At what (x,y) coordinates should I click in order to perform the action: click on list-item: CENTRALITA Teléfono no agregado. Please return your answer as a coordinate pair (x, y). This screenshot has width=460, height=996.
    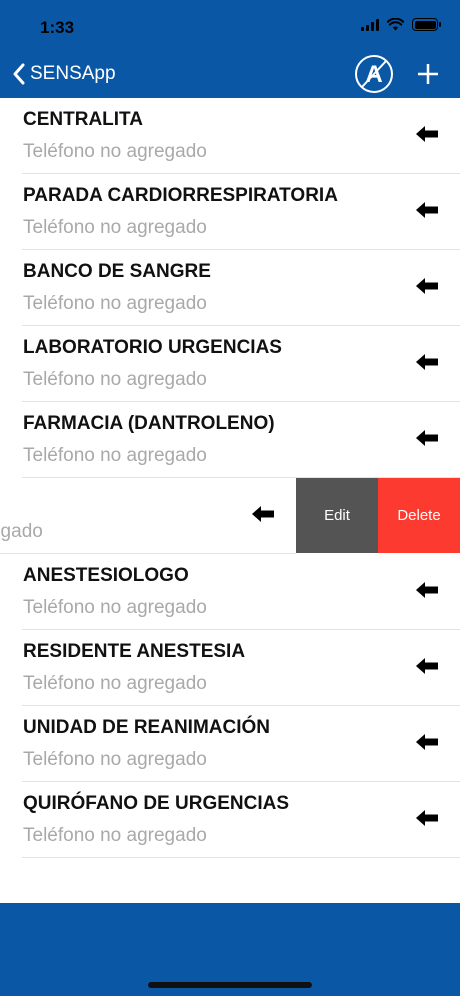
    Looking at the image, I should click on (230, 136).